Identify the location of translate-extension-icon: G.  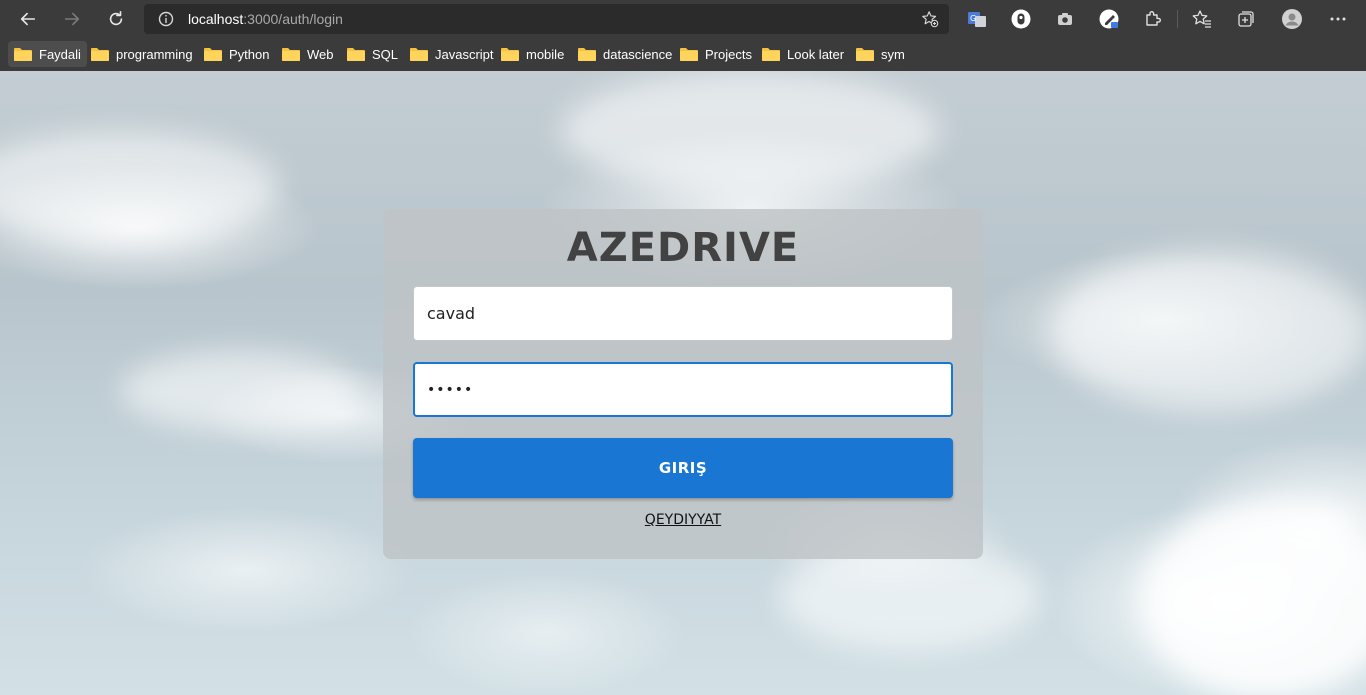
(977, 19).